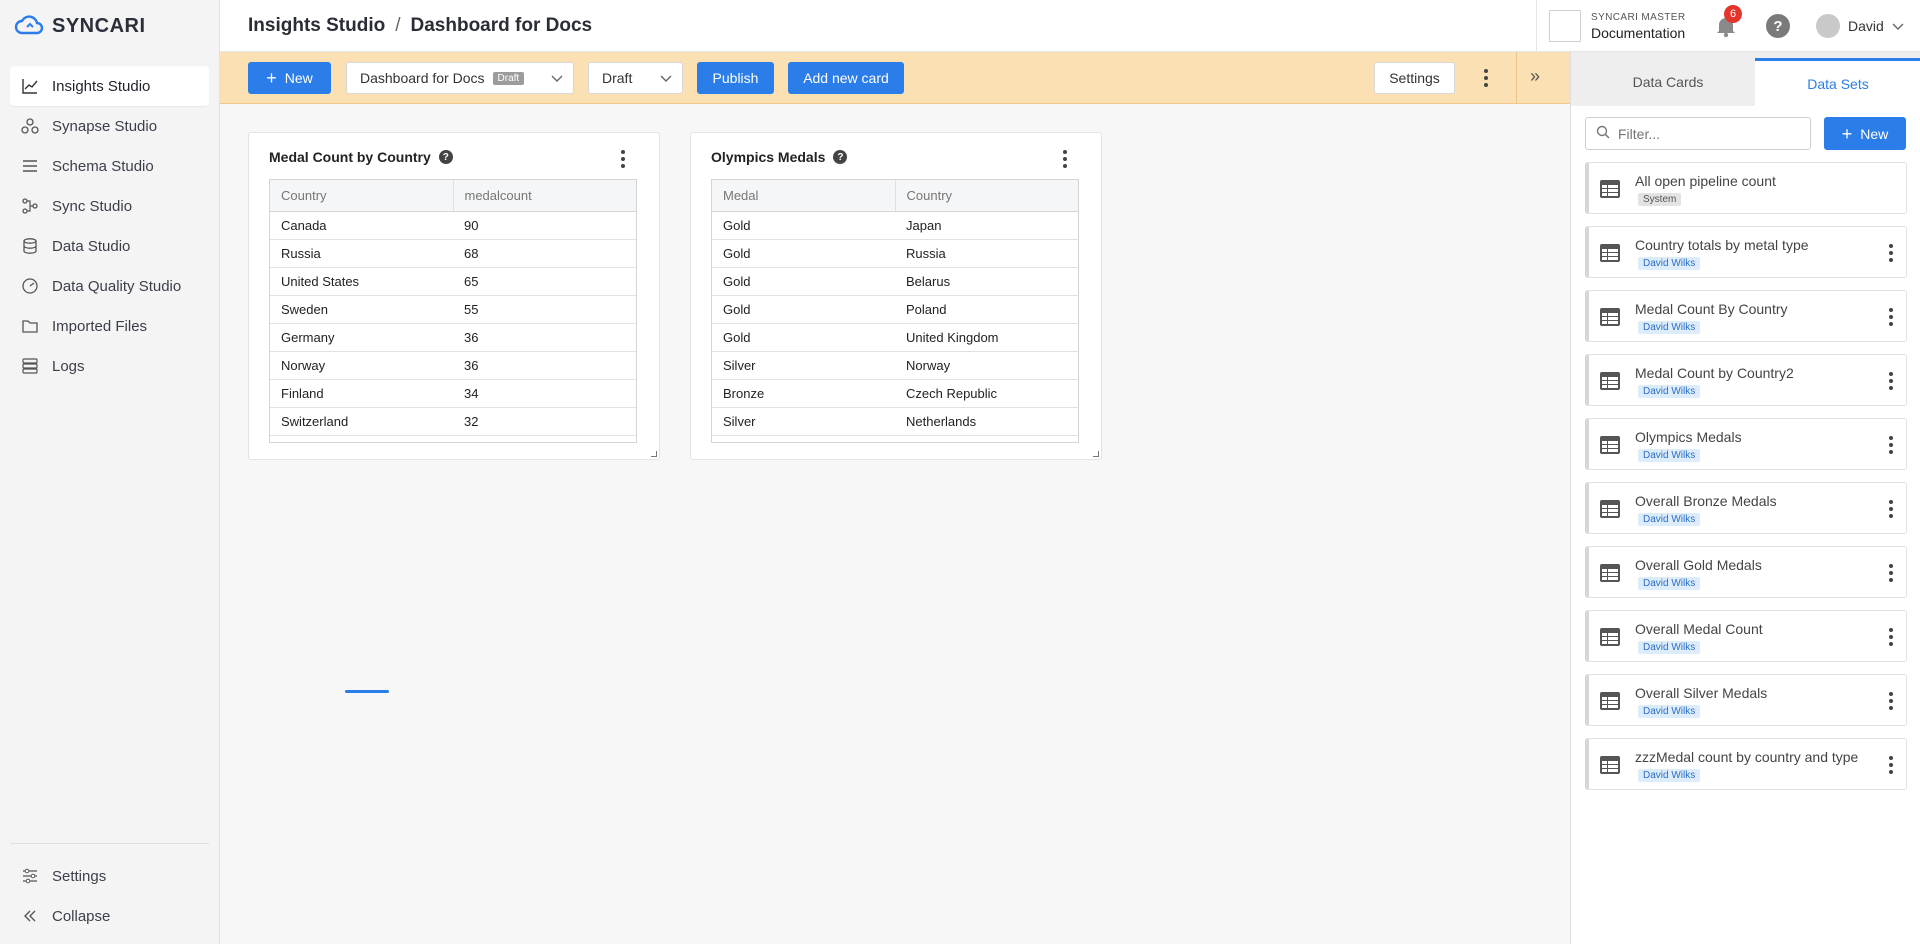  What do you see at coordinates (1706, 501) in the screenshot?
I see `dataset-name: Overall Bronze Medals` at bounding box center [1706, 501].